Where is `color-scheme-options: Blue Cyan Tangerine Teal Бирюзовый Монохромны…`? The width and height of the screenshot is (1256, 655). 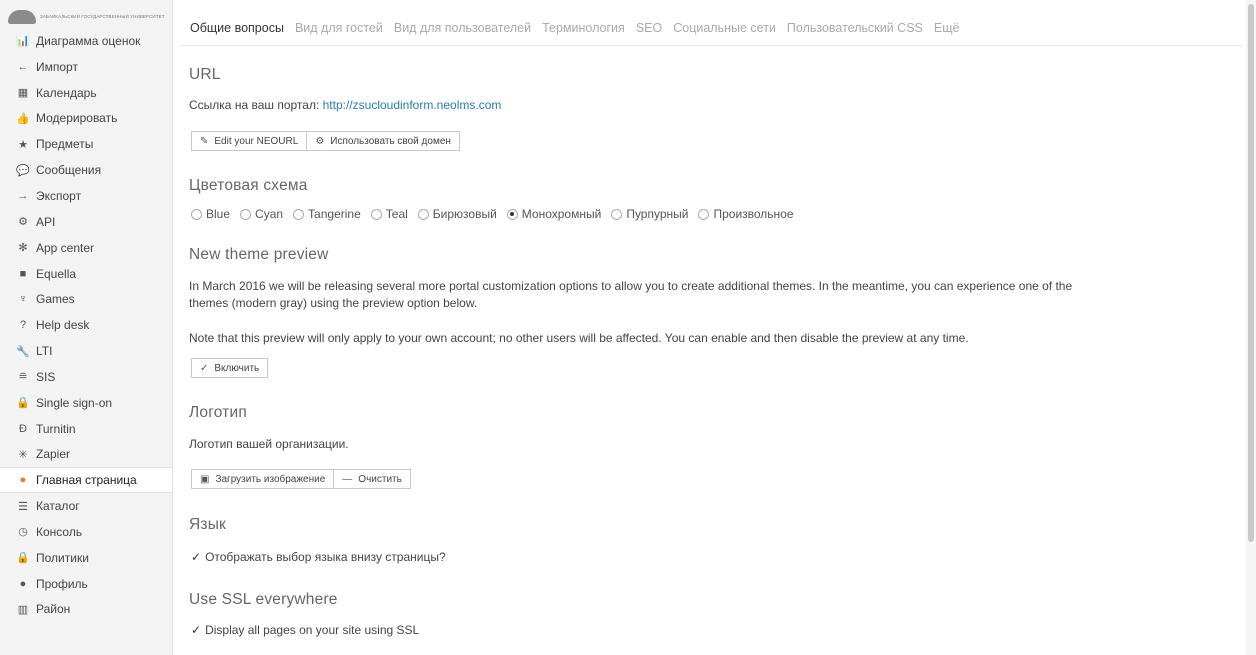 color-scheme-options: Blue Cyan Tangerine Teal Бирюзовый Монохромны… is located at coordinates (497, 214).